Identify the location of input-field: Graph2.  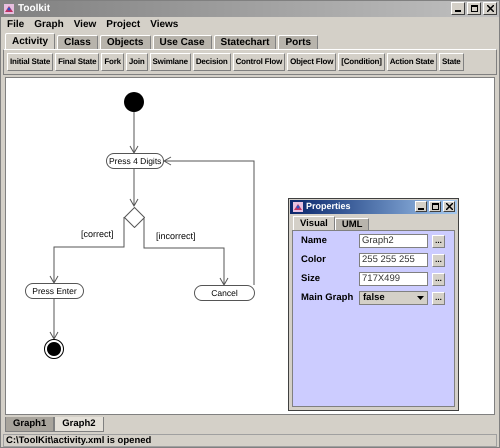
(393, 241).